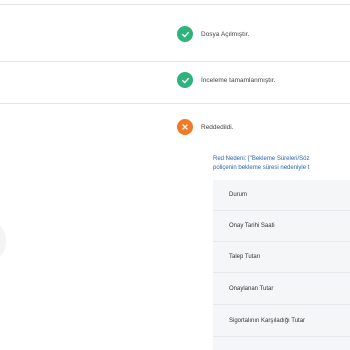 The width and height of the screenshot is (350, 350). What do you see at coordinates (3, 241) in the screenshot?
I see `side-panel-edge` at bounding box center [3, 241].